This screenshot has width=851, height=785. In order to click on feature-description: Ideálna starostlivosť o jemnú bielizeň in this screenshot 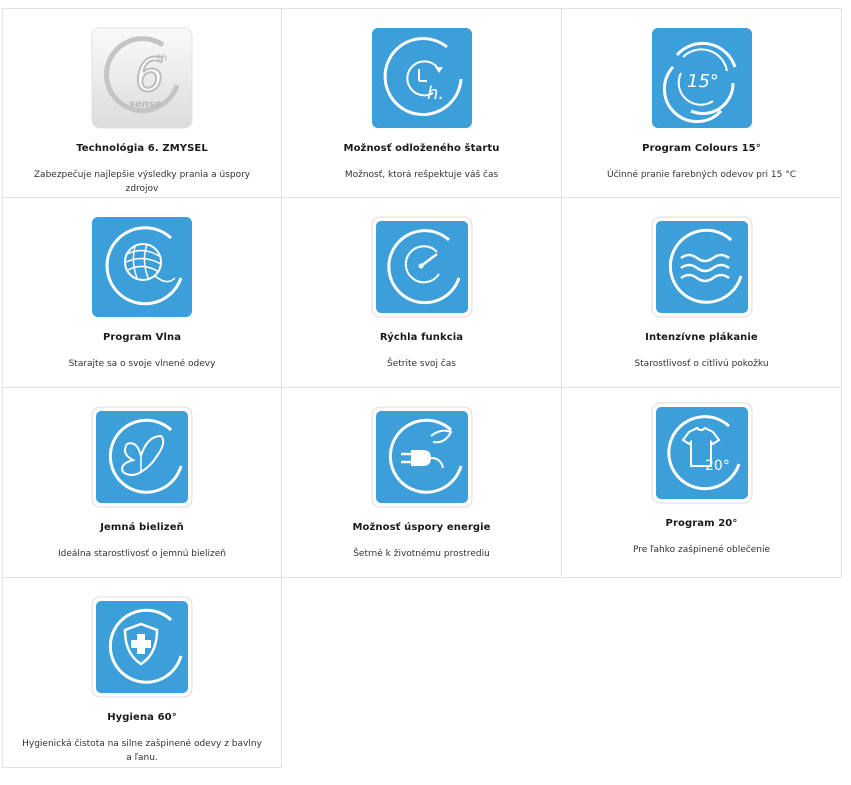, I will do `click(142, 554)`.